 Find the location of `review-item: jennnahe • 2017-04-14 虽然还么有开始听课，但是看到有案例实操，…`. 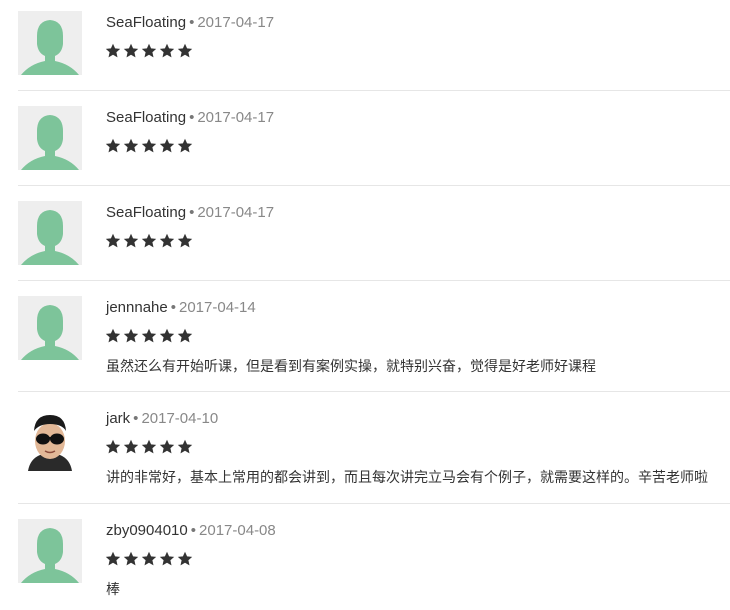

review-item: jennnahe • 2017-04-14 虽然还么有开始听课，但是看到有案例实操，… is located at coordinates (374, 341).